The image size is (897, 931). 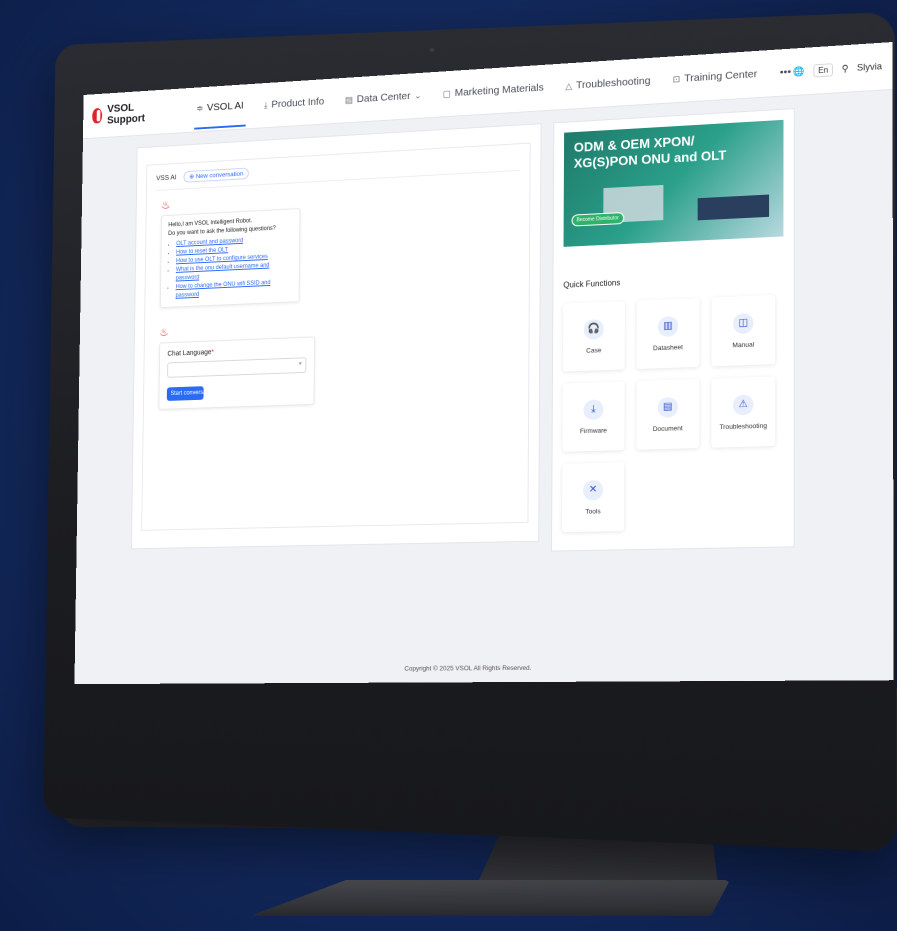 What do you see at coordinates (297, 103) in the screenshot?
I see `nav-label: Product Info` at bounding box center [297, 103].